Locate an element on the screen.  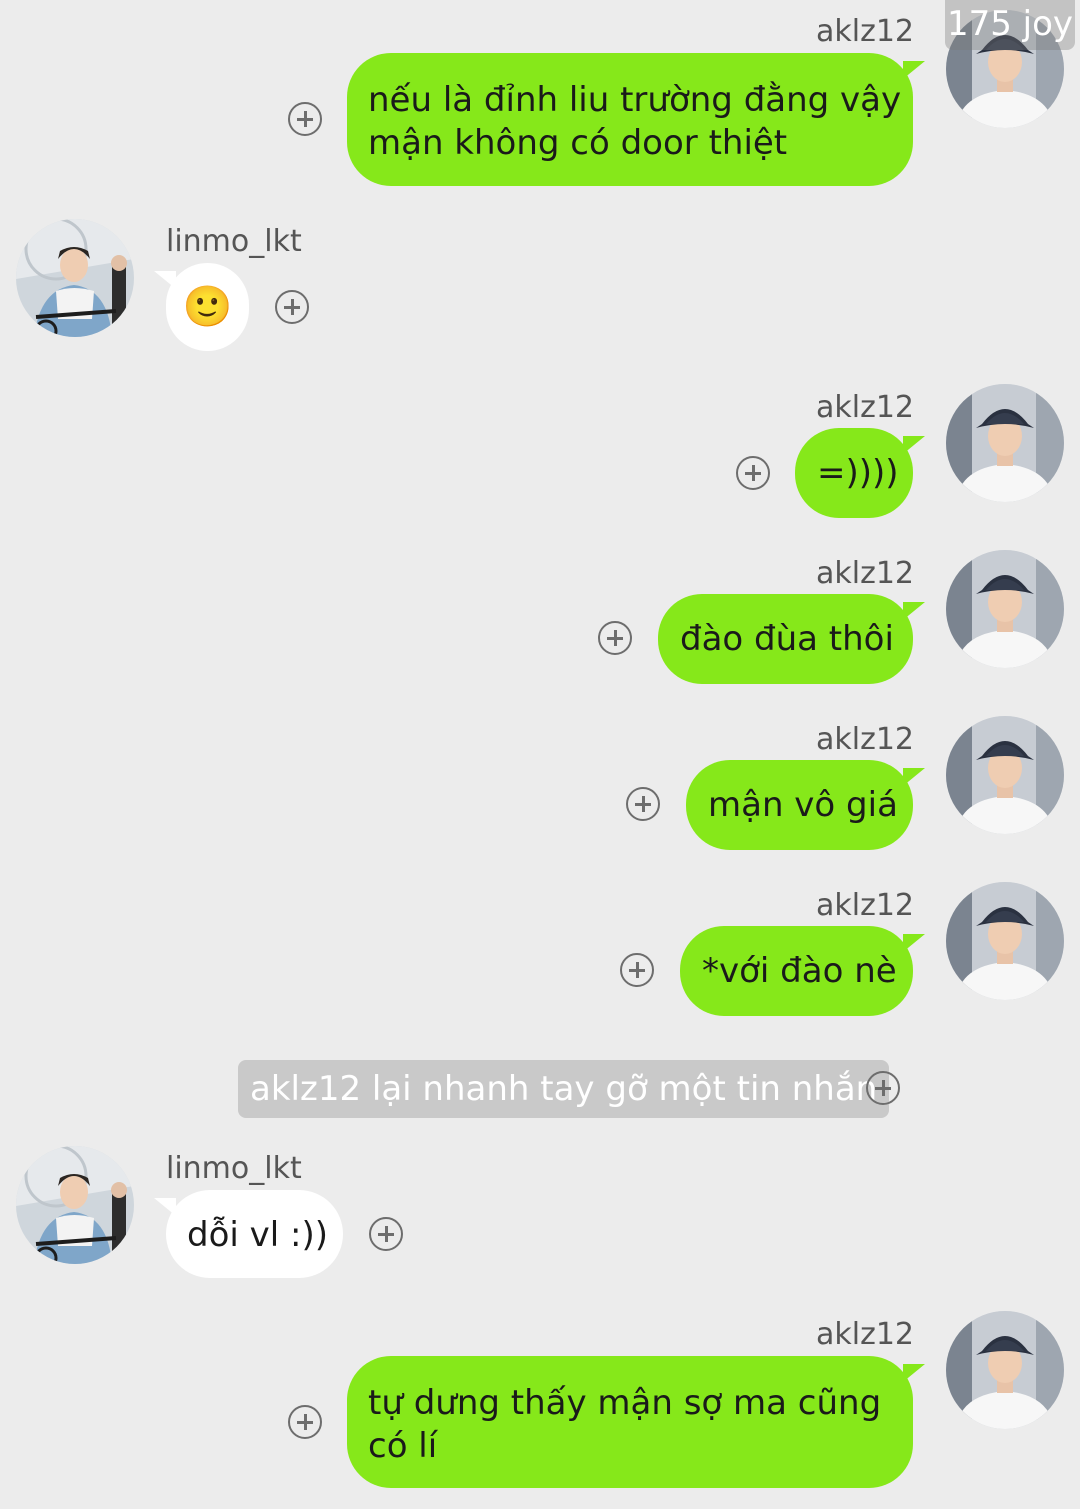
watermark-label: 175 joy is located at coordinates (1010, 25).